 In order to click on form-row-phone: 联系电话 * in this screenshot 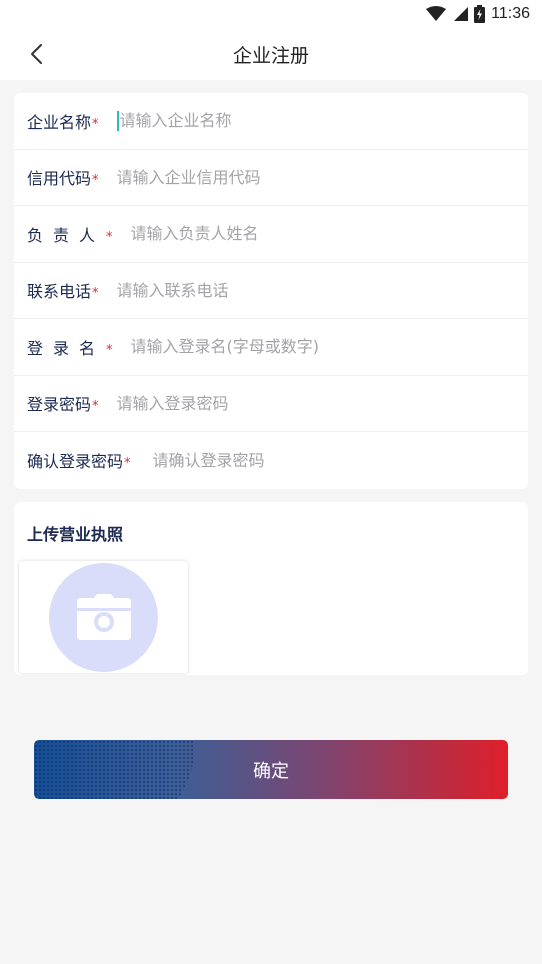, I will do `click(271, 291)`.